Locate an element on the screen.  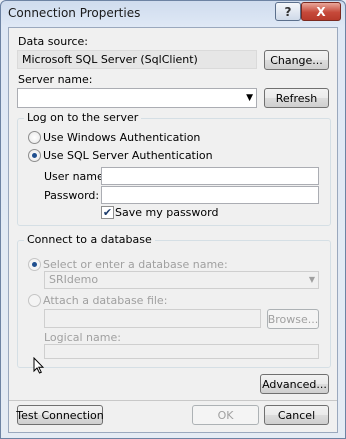
attach-file-label: Attach a database file: is located at coordinates (105, 300).